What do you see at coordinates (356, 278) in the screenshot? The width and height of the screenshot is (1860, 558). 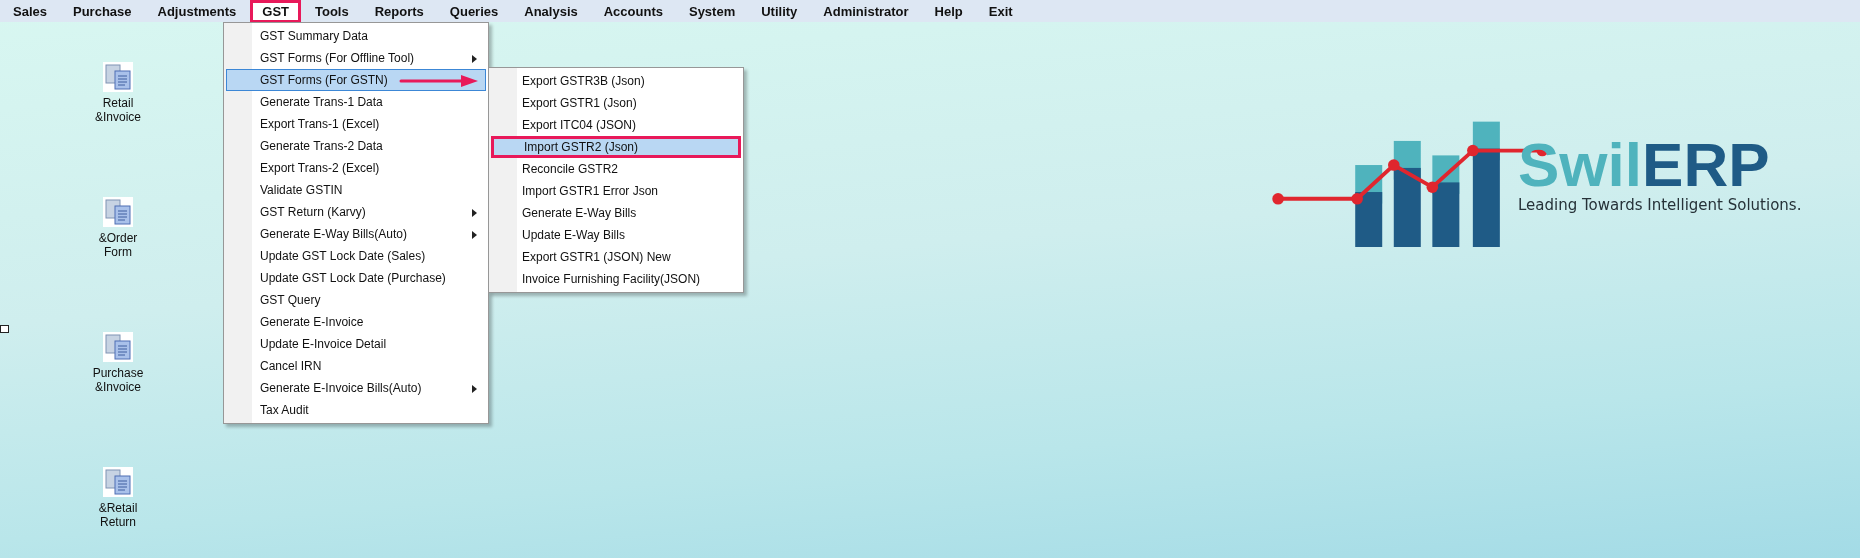 I see `menu-item: Update GST Lock Date (Purchase)` at bounding box center [356, 278].